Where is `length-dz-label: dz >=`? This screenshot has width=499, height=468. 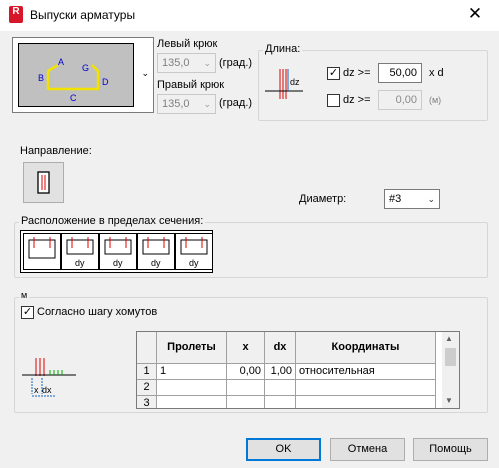
length-dz-label: dz >= is located at coordinates (357, 73).